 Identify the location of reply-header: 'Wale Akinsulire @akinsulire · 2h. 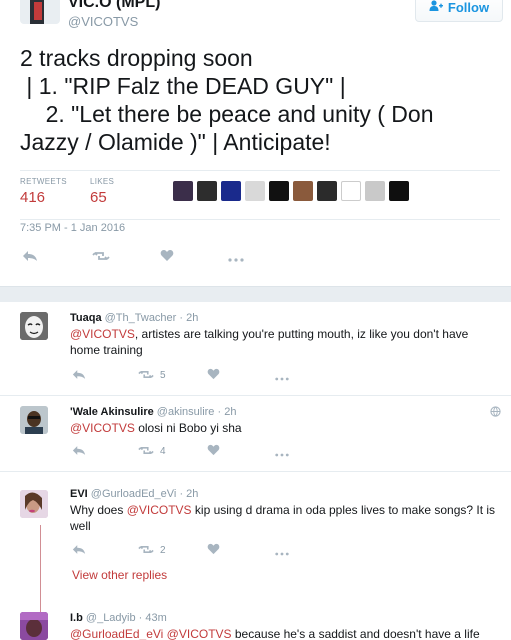
(153, 412).